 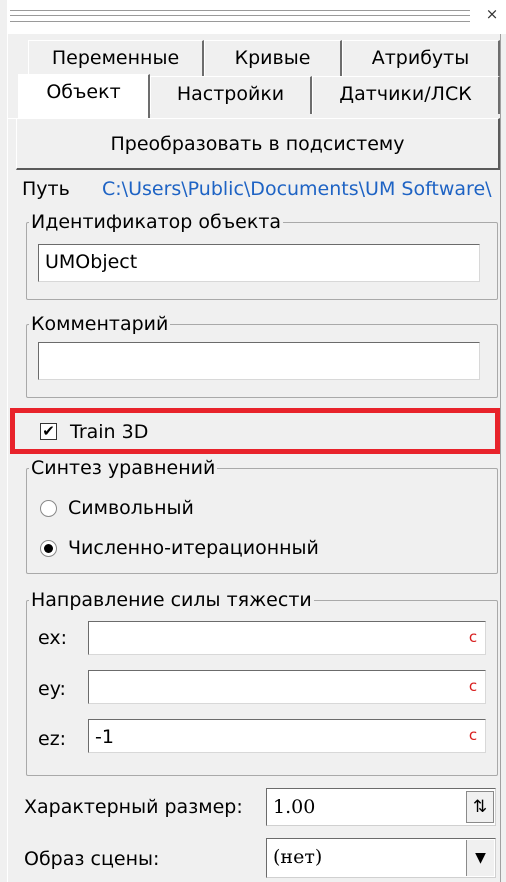 What do you see at coordinates (156, 222) in the screenshot?
I see `object-id-legend: Идентификатор объекта` at bounding box center [156, 222].